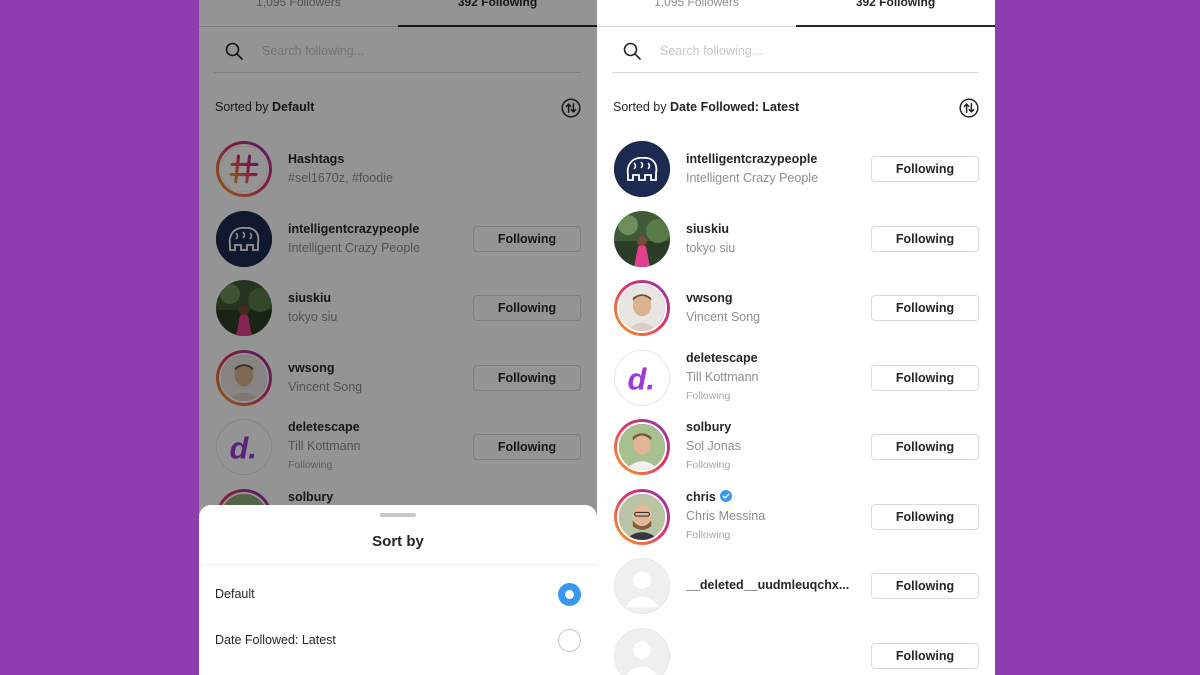  I want to click on elephant-logo-icon, so click(642, 169).